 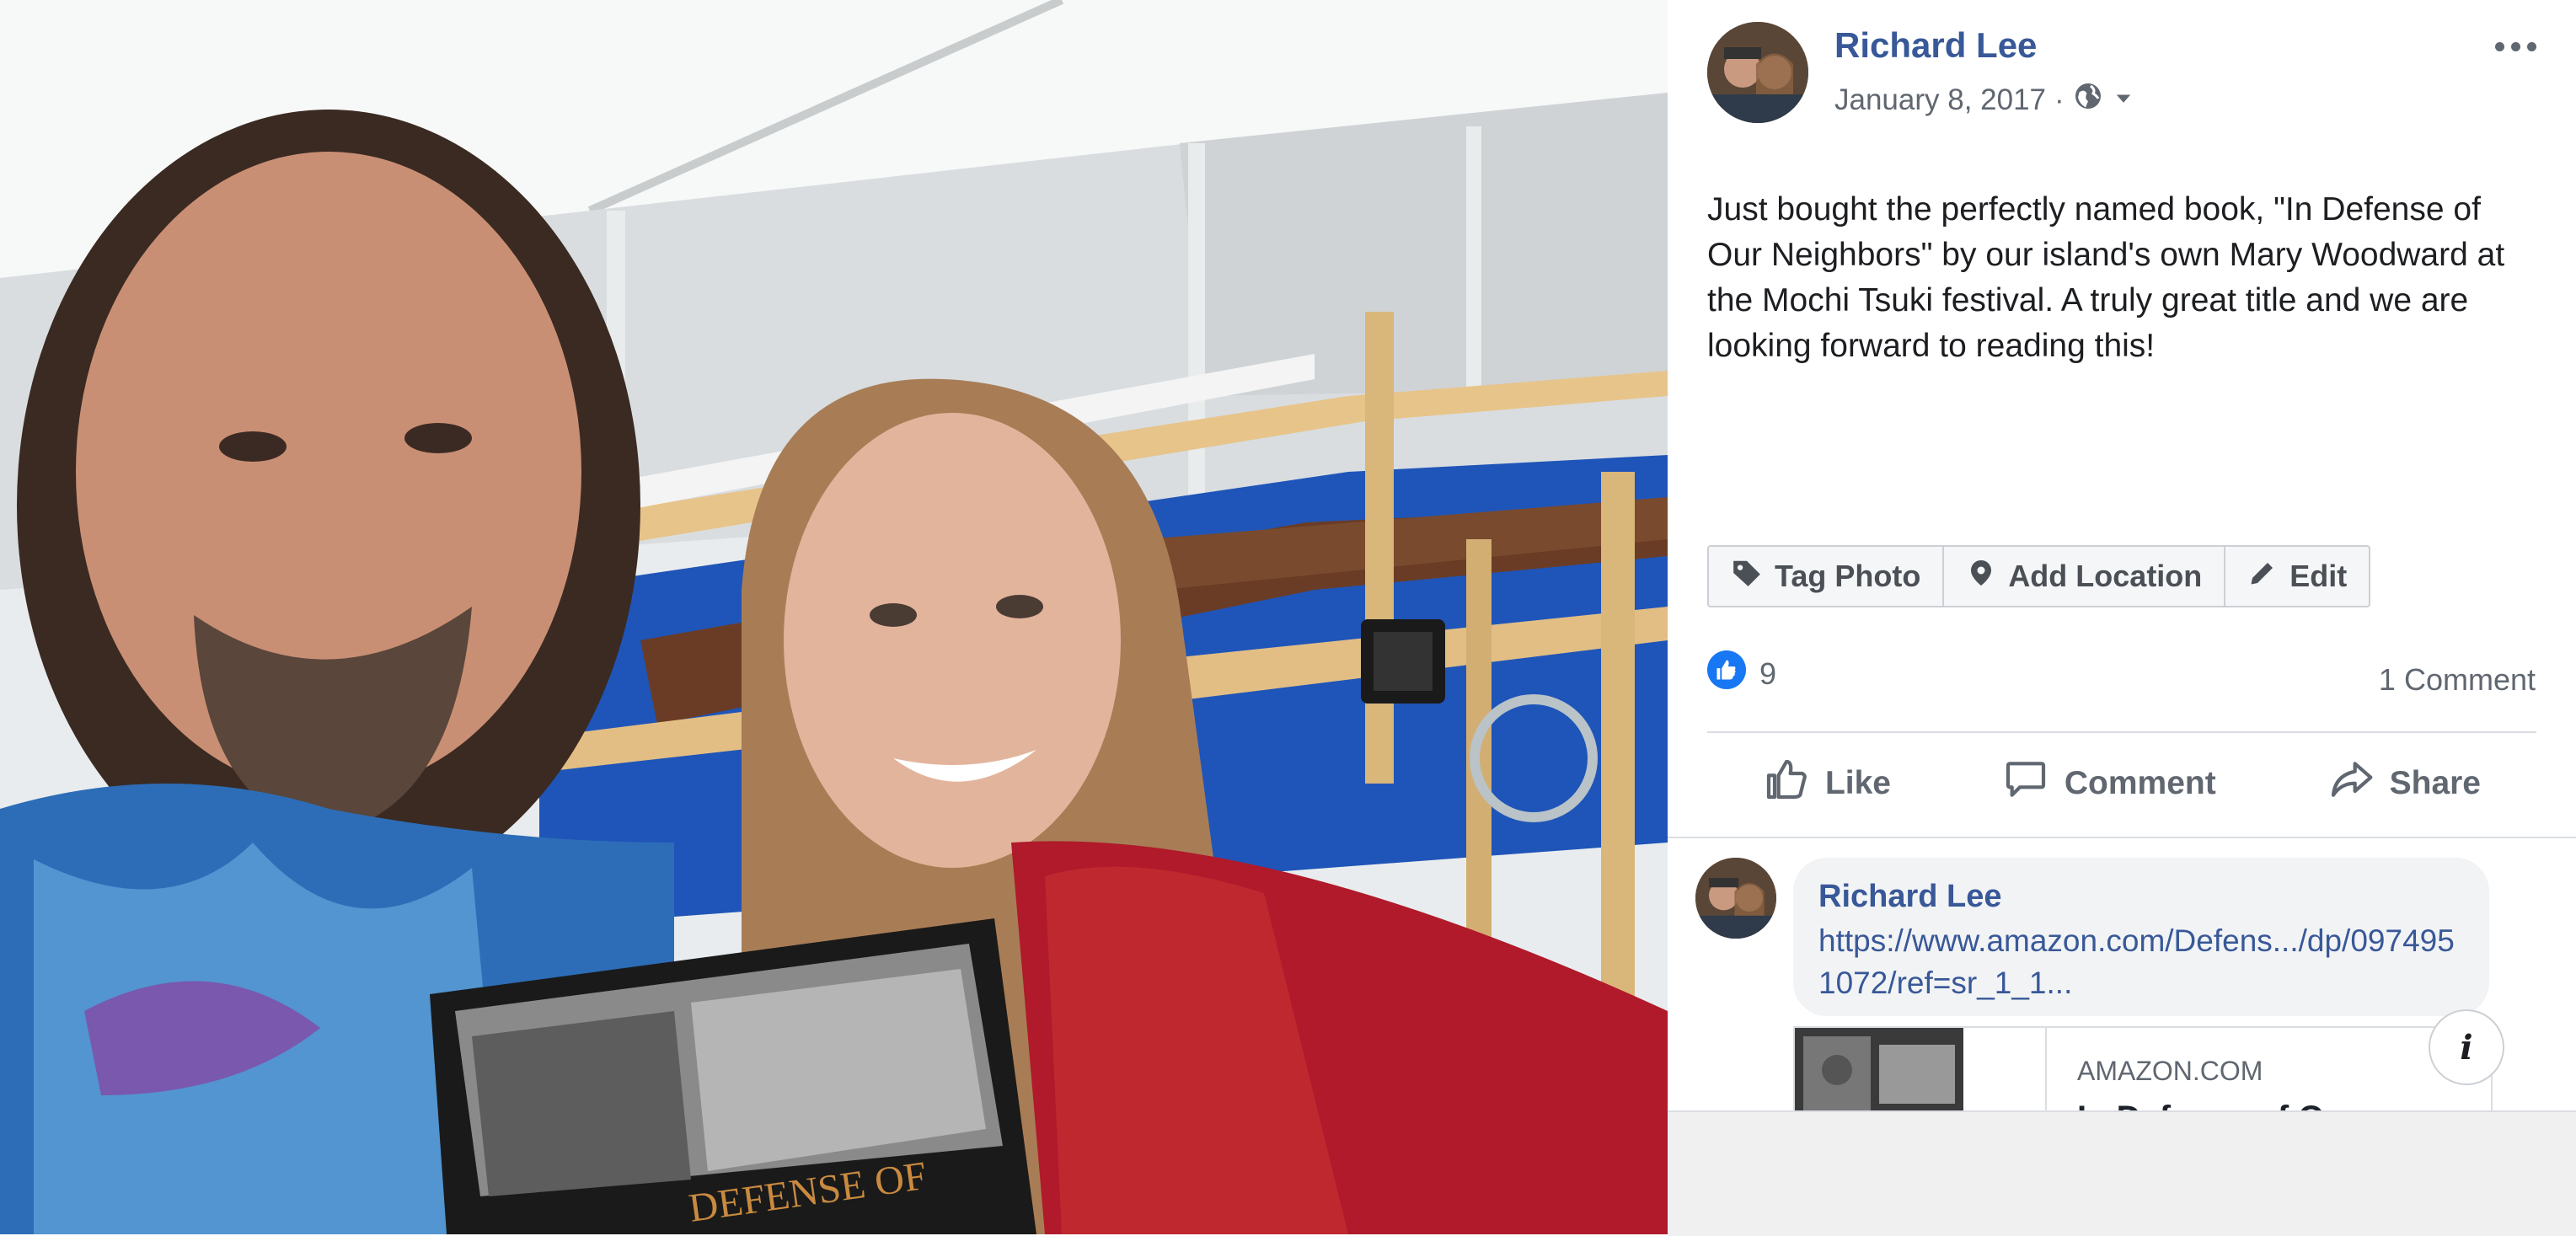 What do you see at coordinates (2466, 1047) in the screenshot?
I see `info-icon: i` at bounding box center [2466, 1047].